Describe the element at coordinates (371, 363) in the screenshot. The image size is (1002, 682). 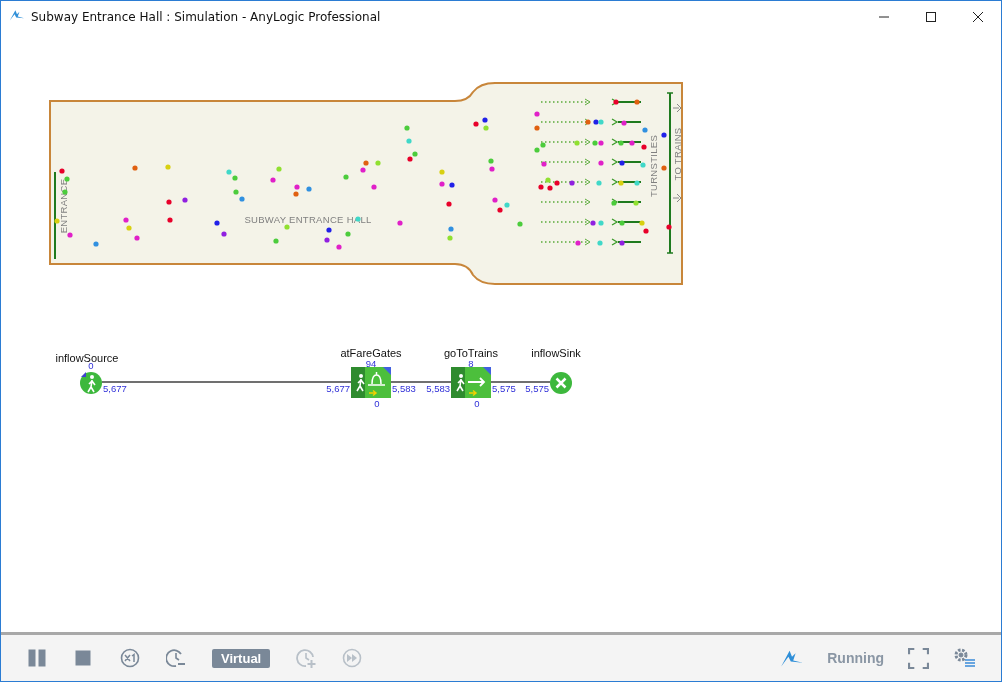
I see `block-count: 94` at that location.